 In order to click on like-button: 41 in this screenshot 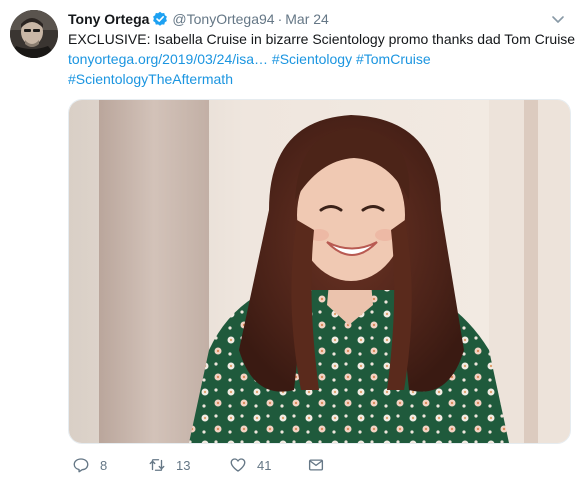, I will do `click(250, 465)`.